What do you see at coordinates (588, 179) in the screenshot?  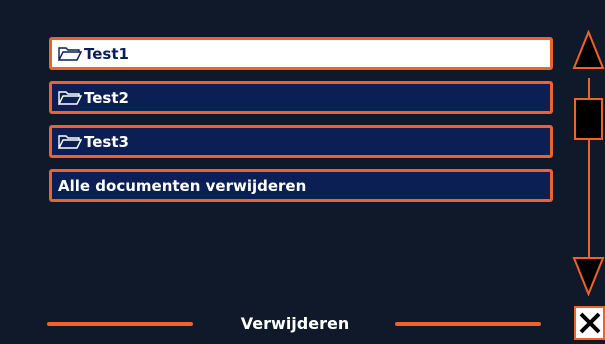 I see `scrollbar` at bounding box center [588, 179].